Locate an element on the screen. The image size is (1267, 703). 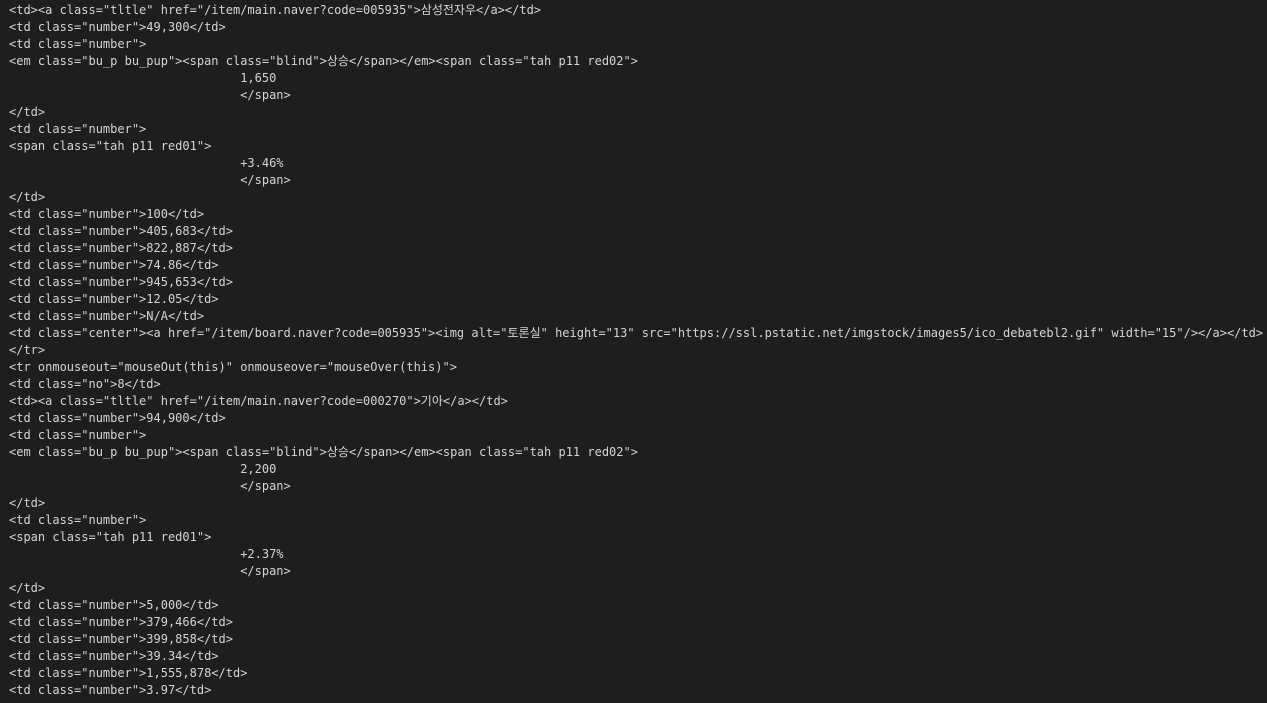
output-line: <td class="number">399,858</td> is located at coordinates (121, 639).